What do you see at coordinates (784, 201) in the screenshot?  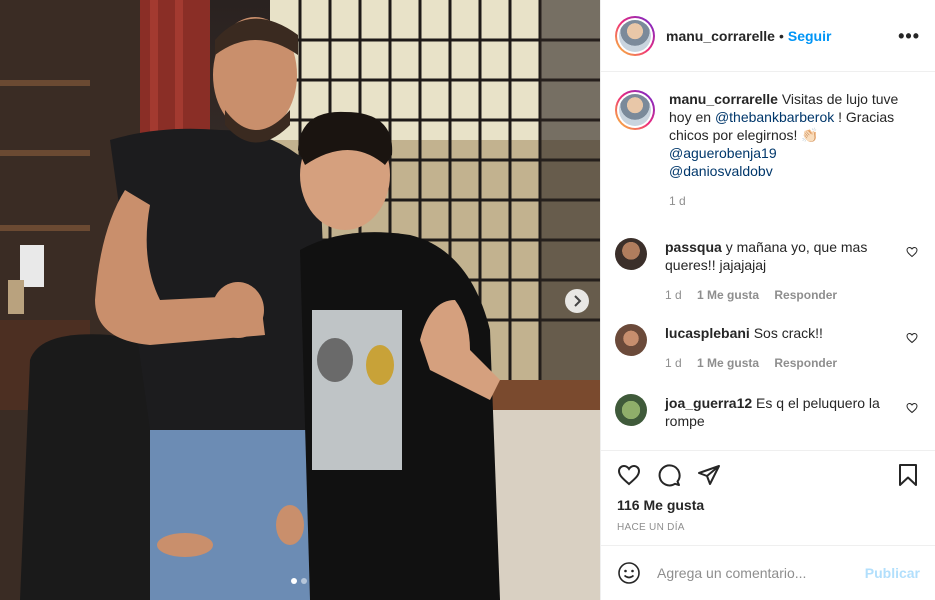 I see `caption-meta: 1 d` at bounding box center [784, 201].